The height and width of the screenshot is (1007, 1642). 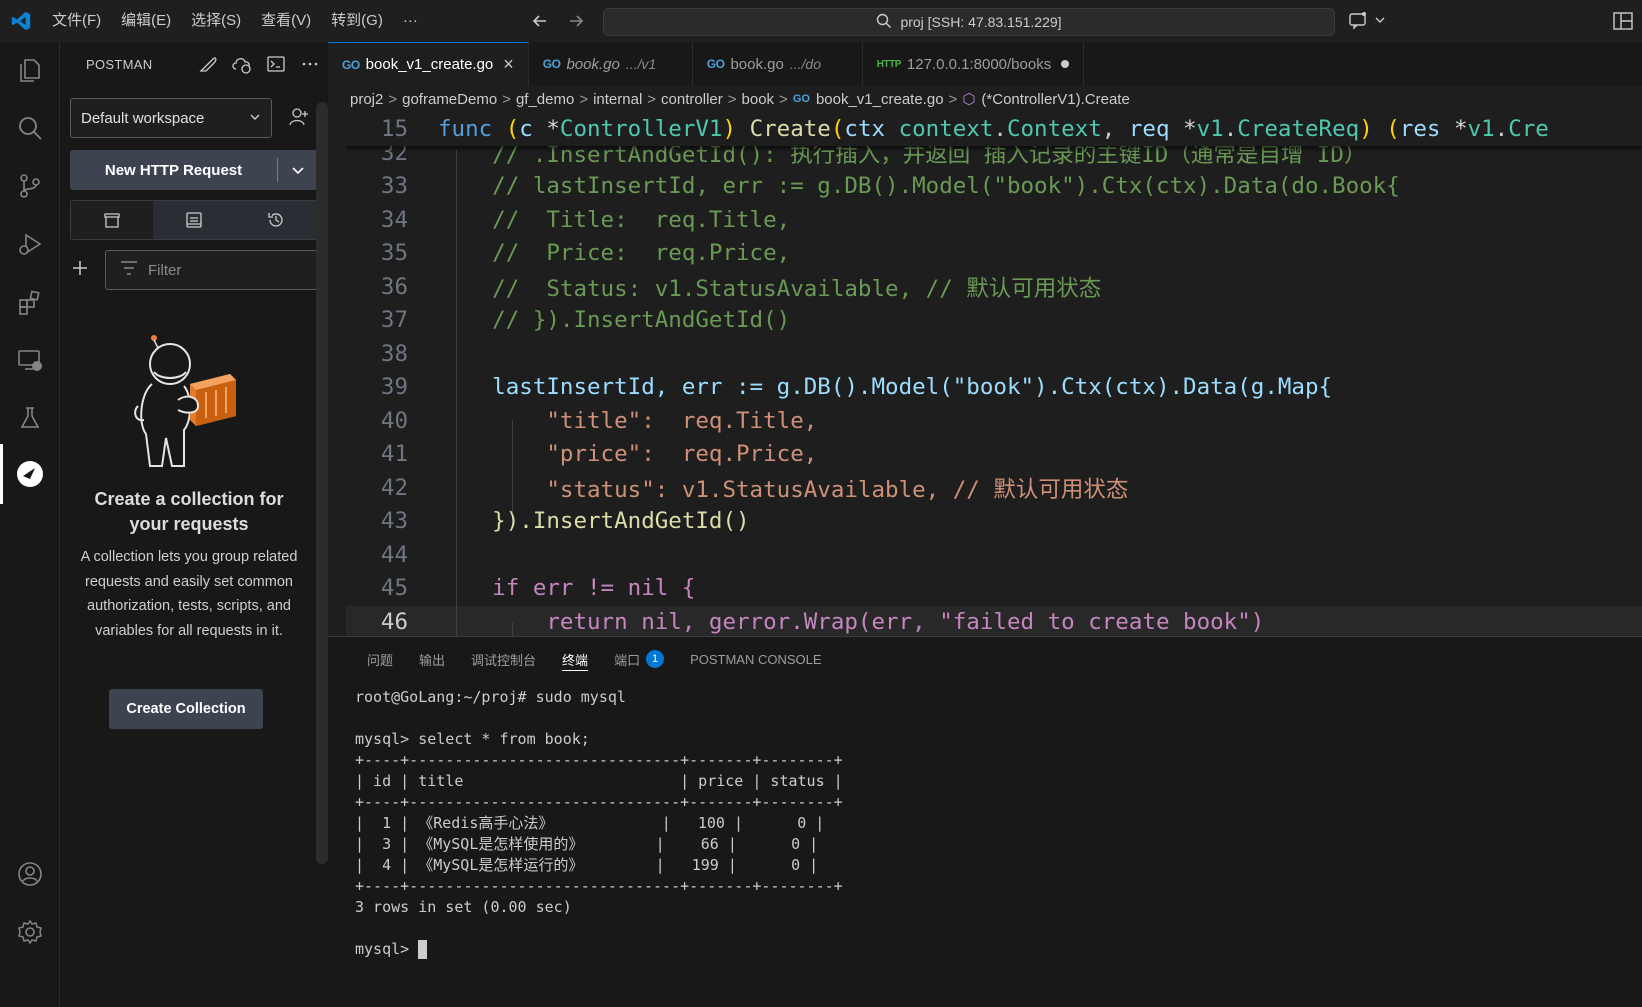 I want to click on forward-arrow-icon, so click(x=576, y=21).